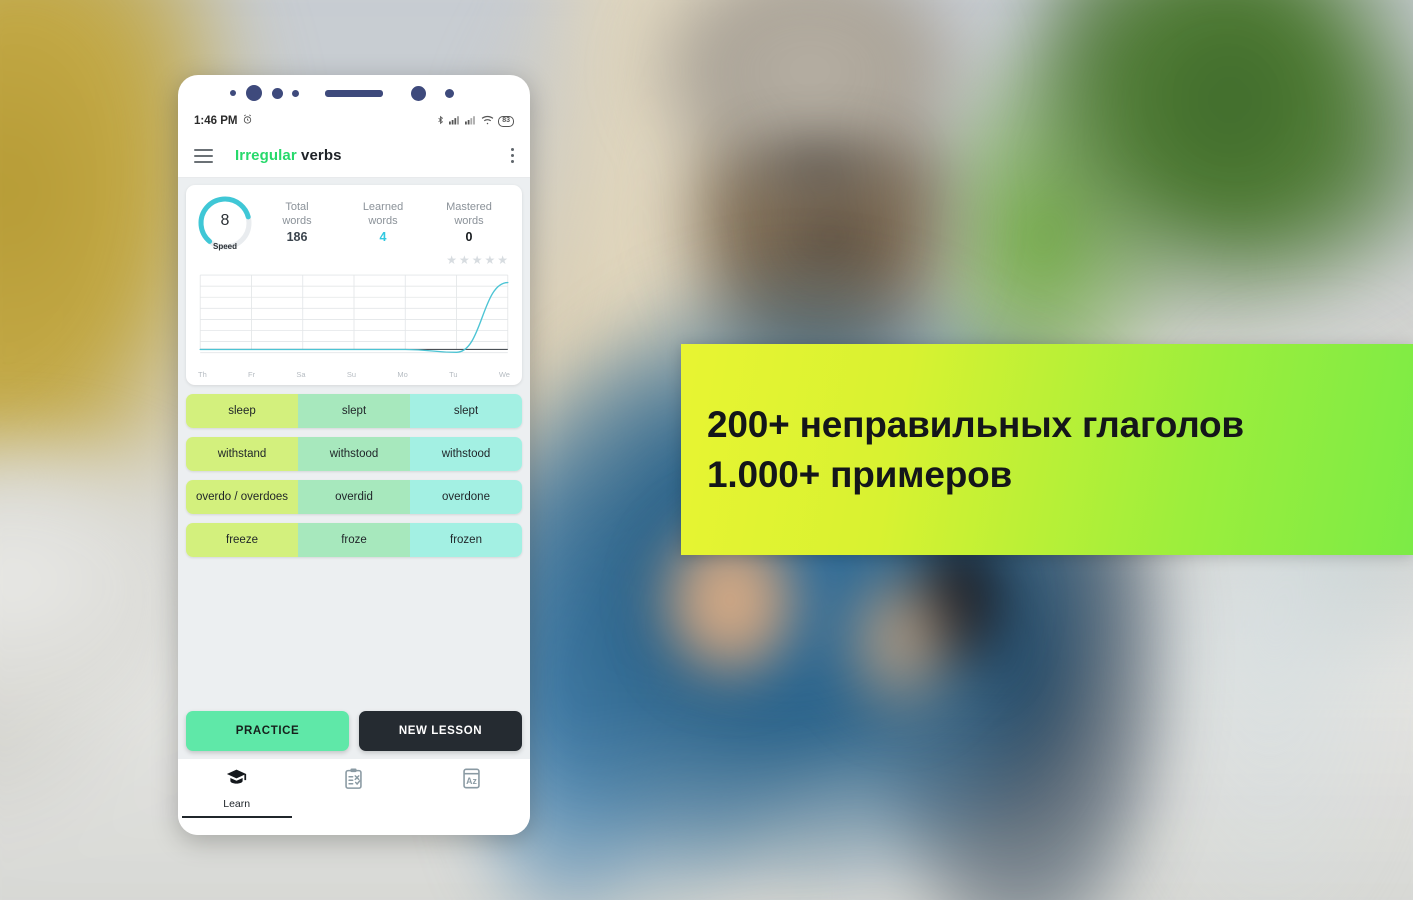 The height and width of the screenshot is (900, 1413). What do you see at coordinates (301, 374) in the screenshot?
I see `chart-tick-label: Sa` at bounding box center [301, 374].